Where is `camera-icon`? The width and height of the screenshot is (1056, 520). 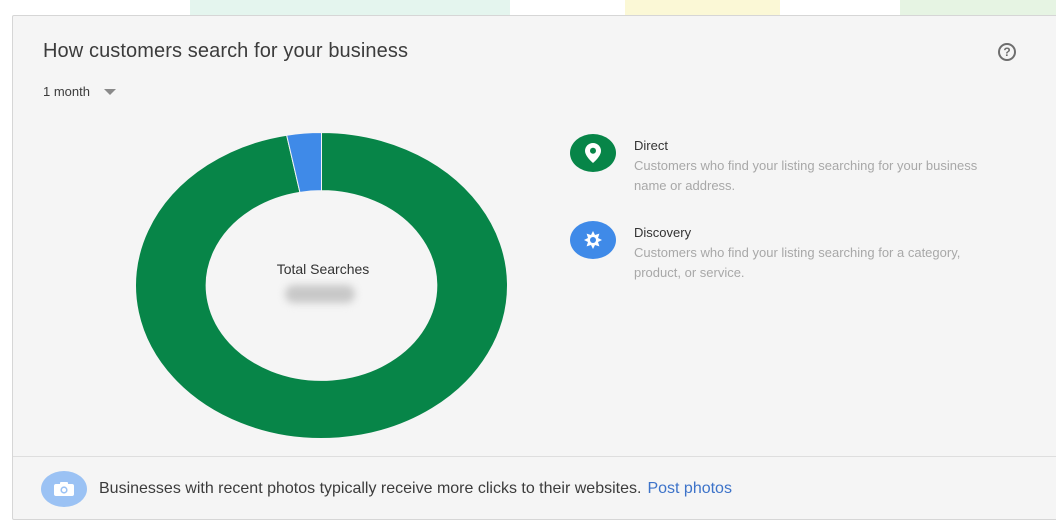 camera-icon is located at coordinates (64, 489).